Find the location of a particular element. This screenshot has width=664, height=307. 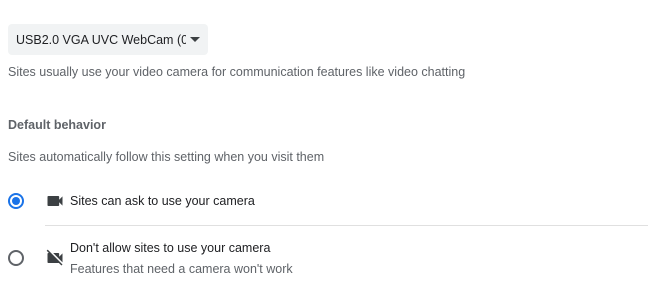

default-behavior-heading: Default behavior is located at coordinates (57, 125).